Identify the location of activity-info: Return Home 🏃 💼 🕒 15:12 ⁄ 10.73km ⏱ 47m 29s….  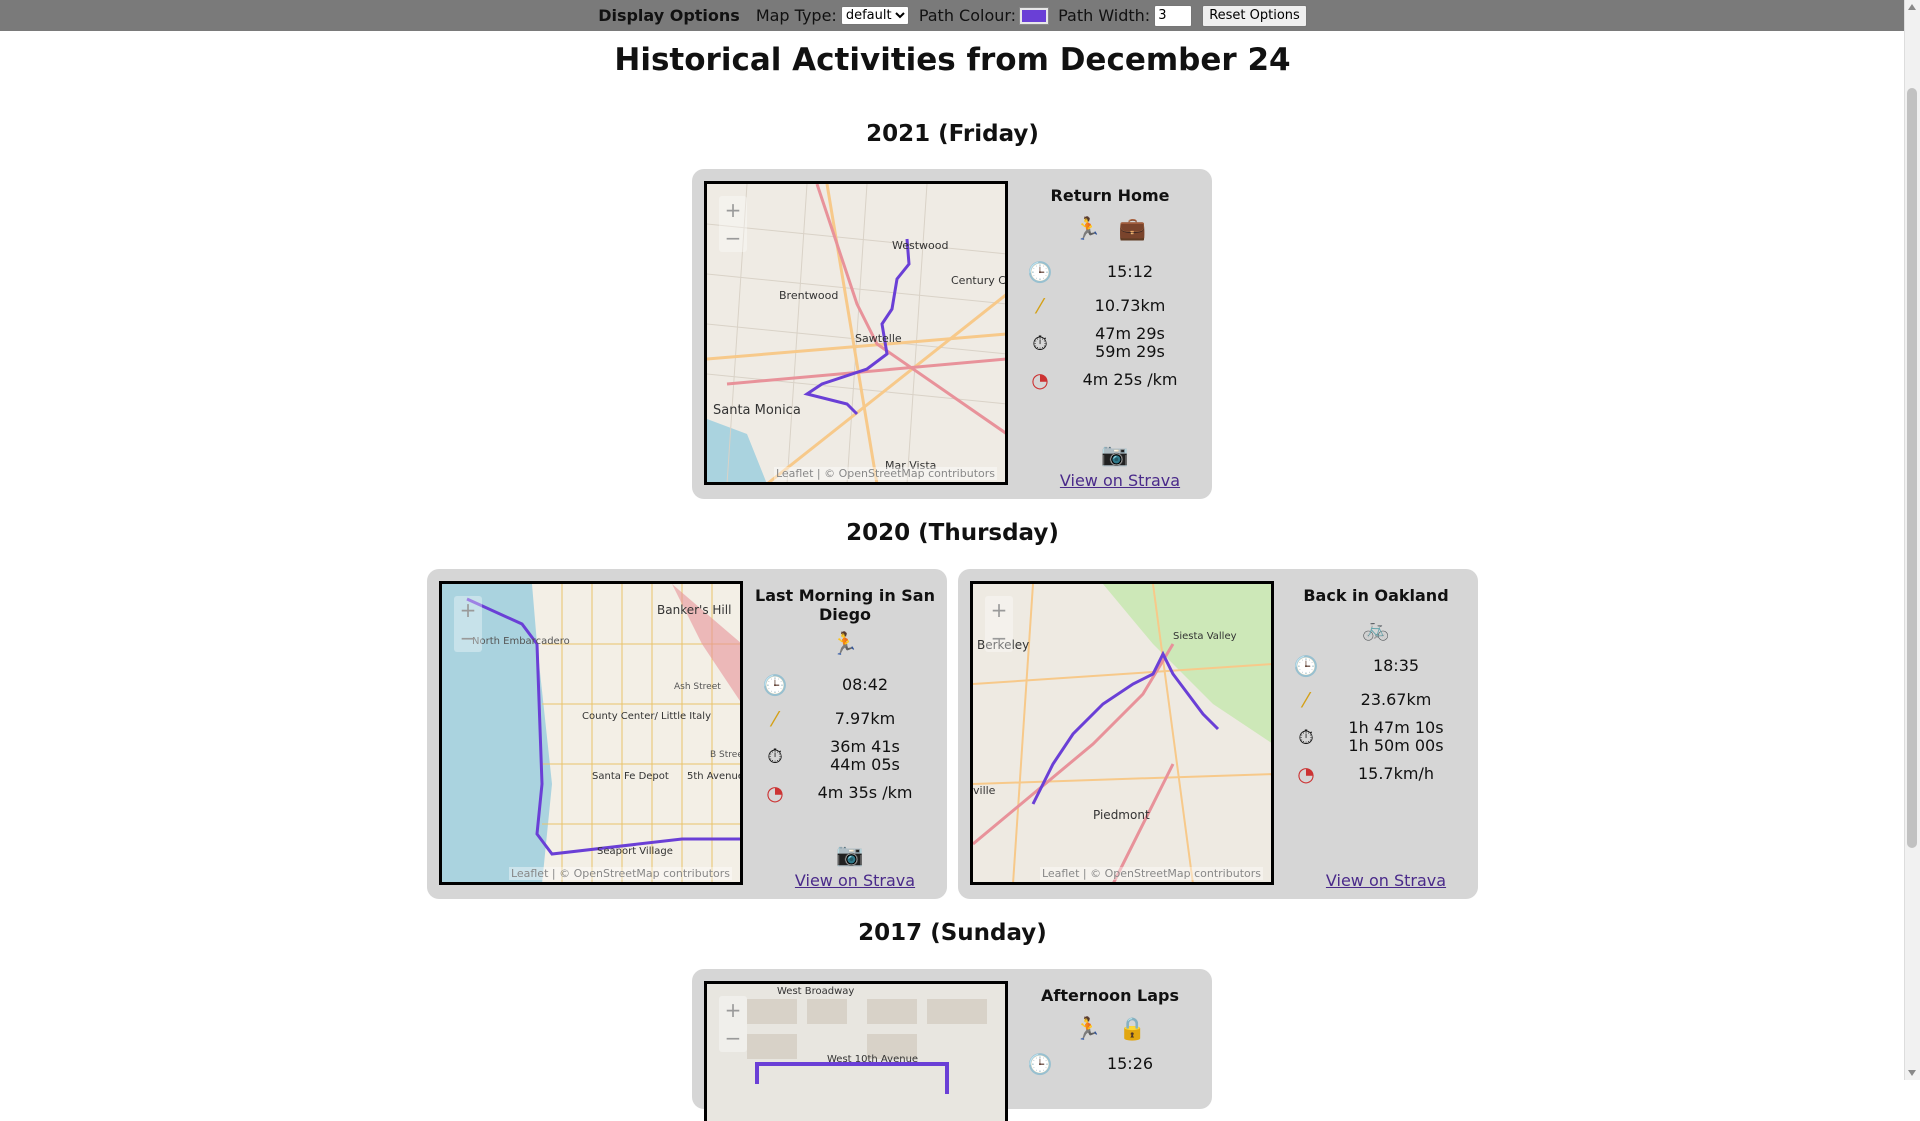
(1110, 336).